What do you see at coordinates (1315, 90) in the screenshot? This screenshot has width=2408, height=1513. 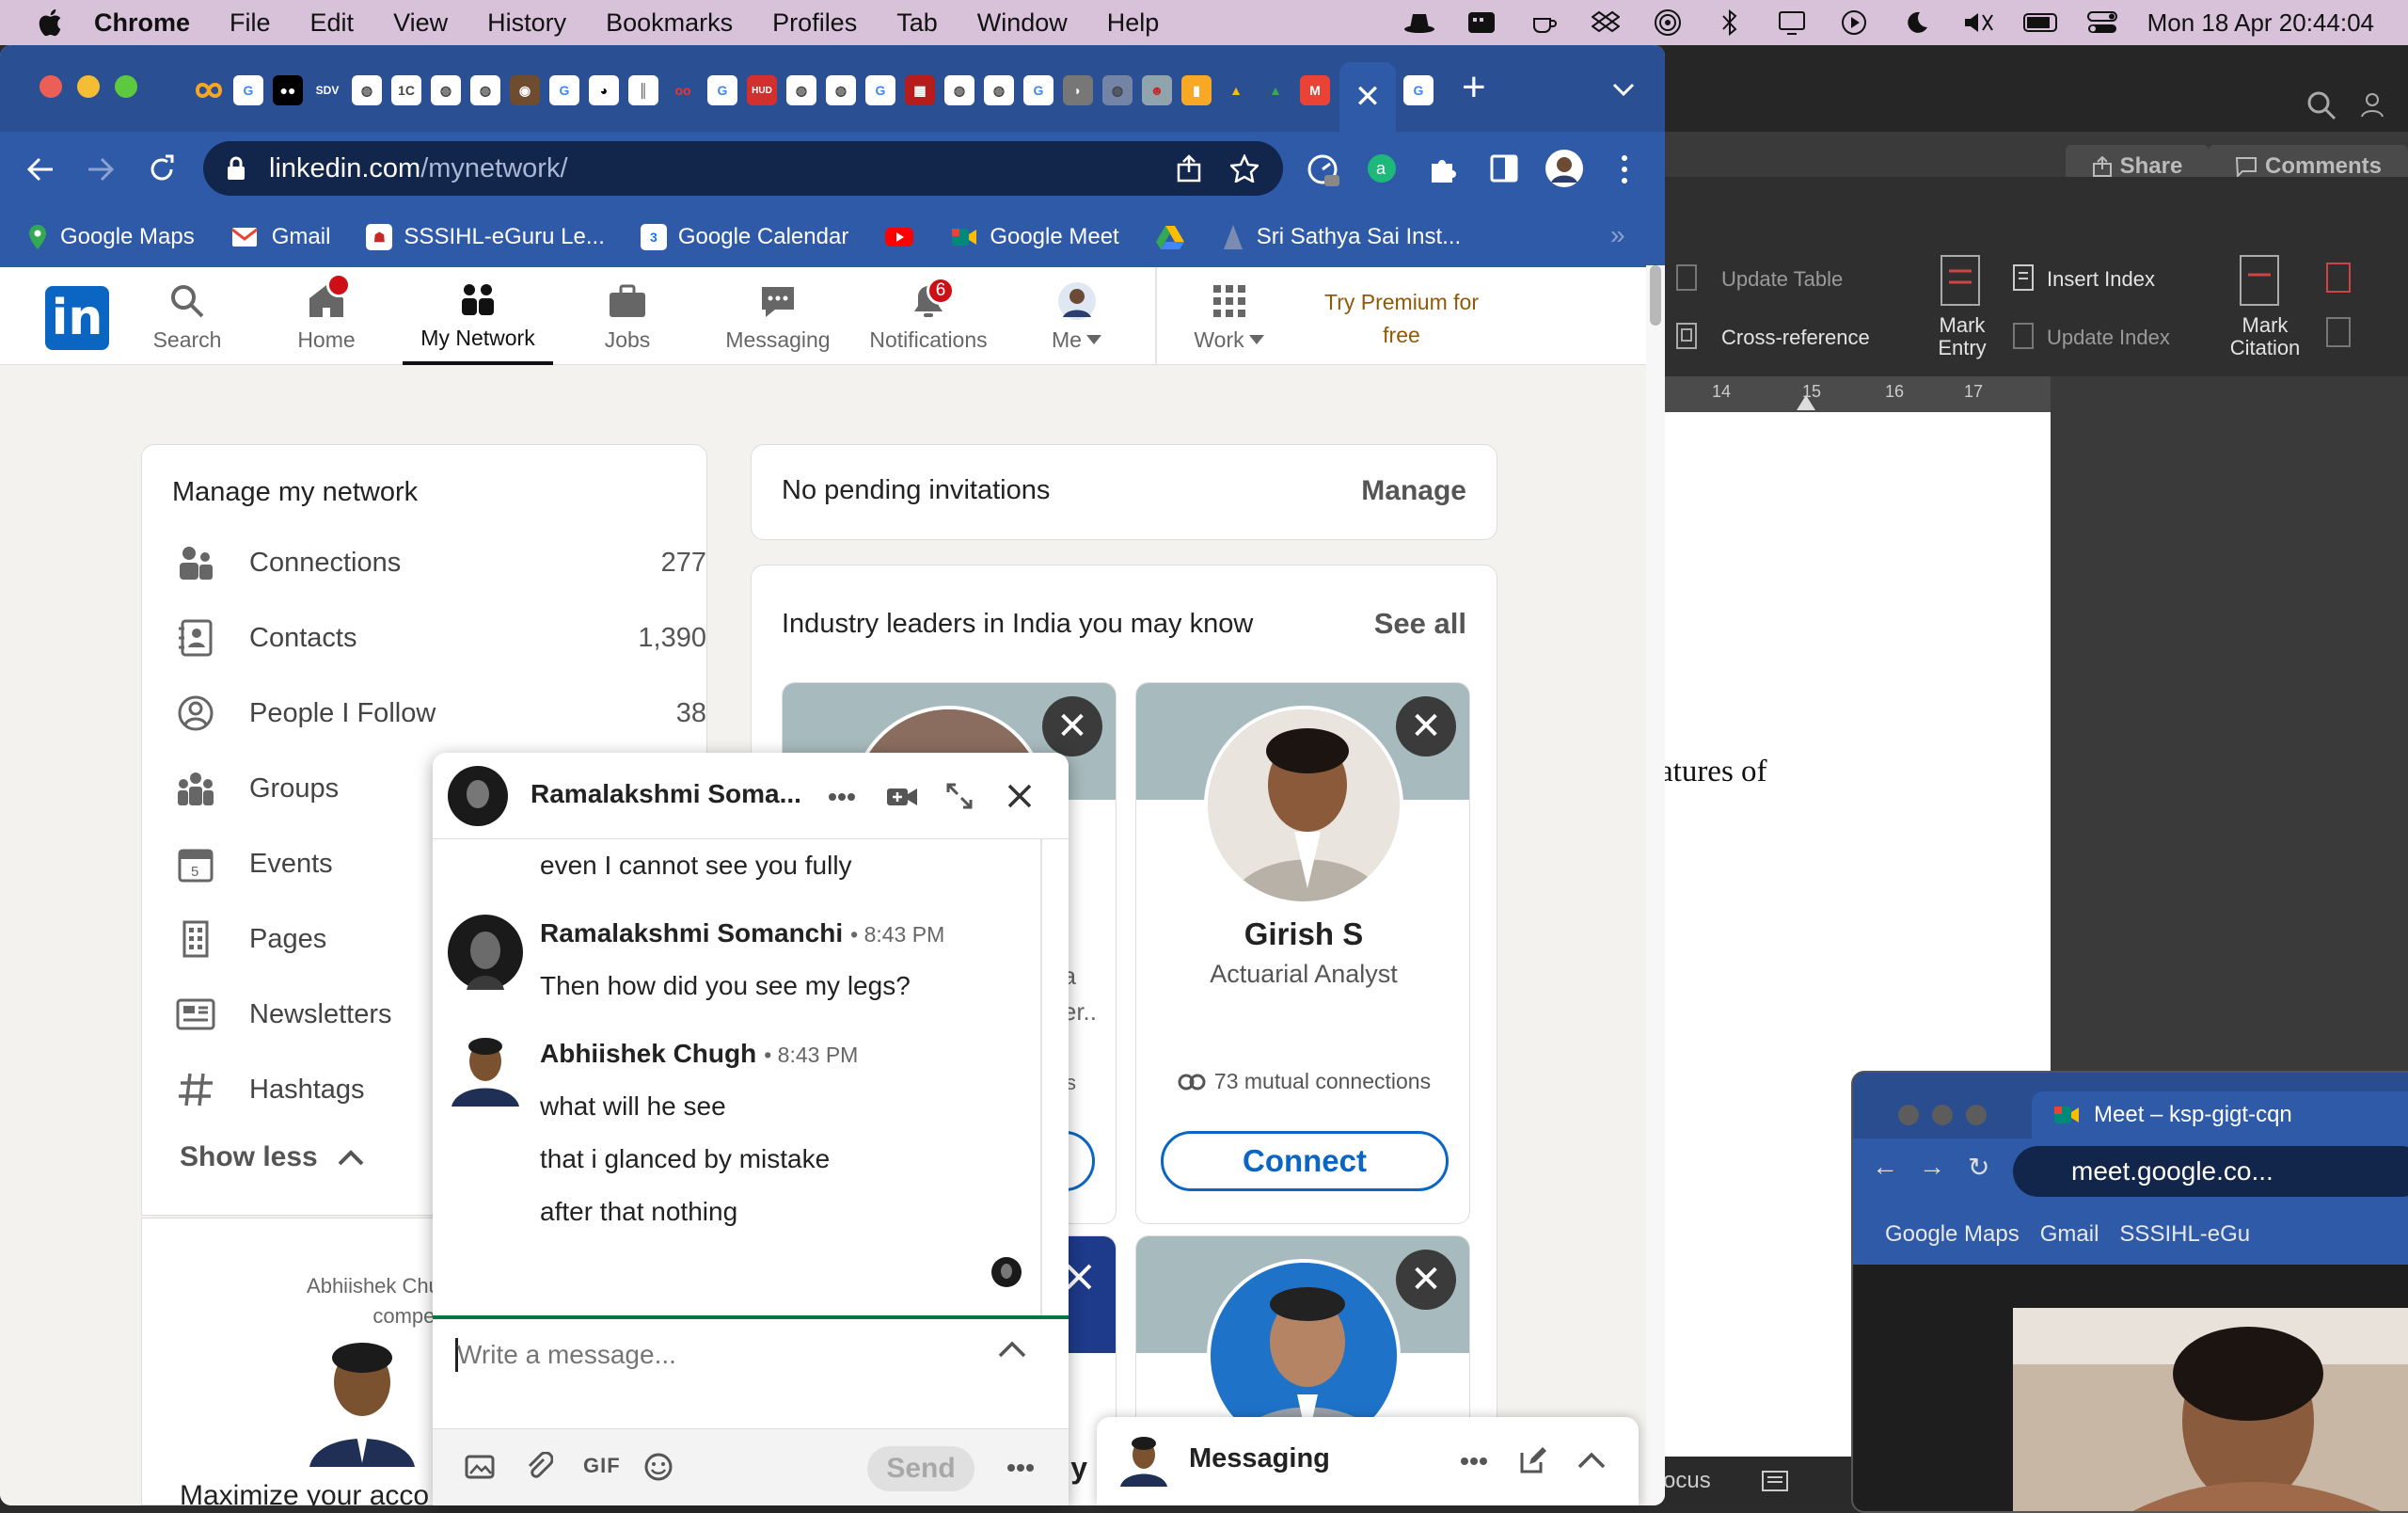 I see `tab-favicon-gmail-icon: M` at bounding box center [1315, 90].